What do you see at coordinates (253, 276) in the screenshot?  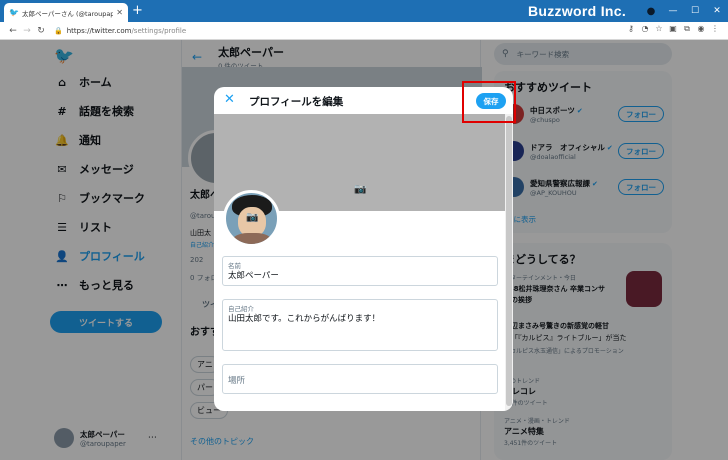 I see `name-value: 太郎ペーパー` at bounding box center [253, 276].